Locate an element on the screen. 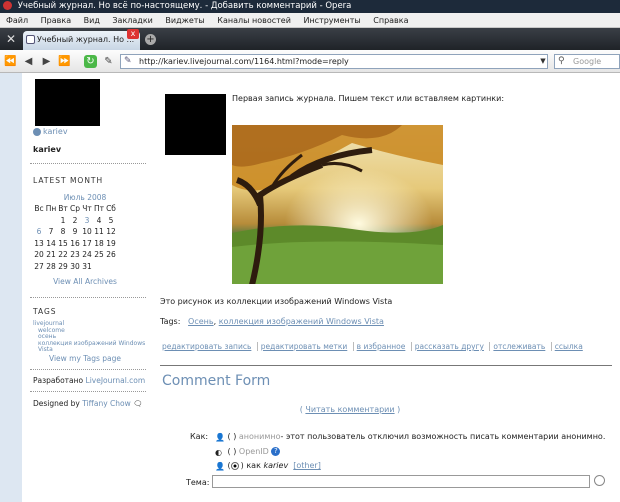 Image resolution: width=620 pixels, height=502 pixels. menu-view: Вид is located at coordinates (92, 20).